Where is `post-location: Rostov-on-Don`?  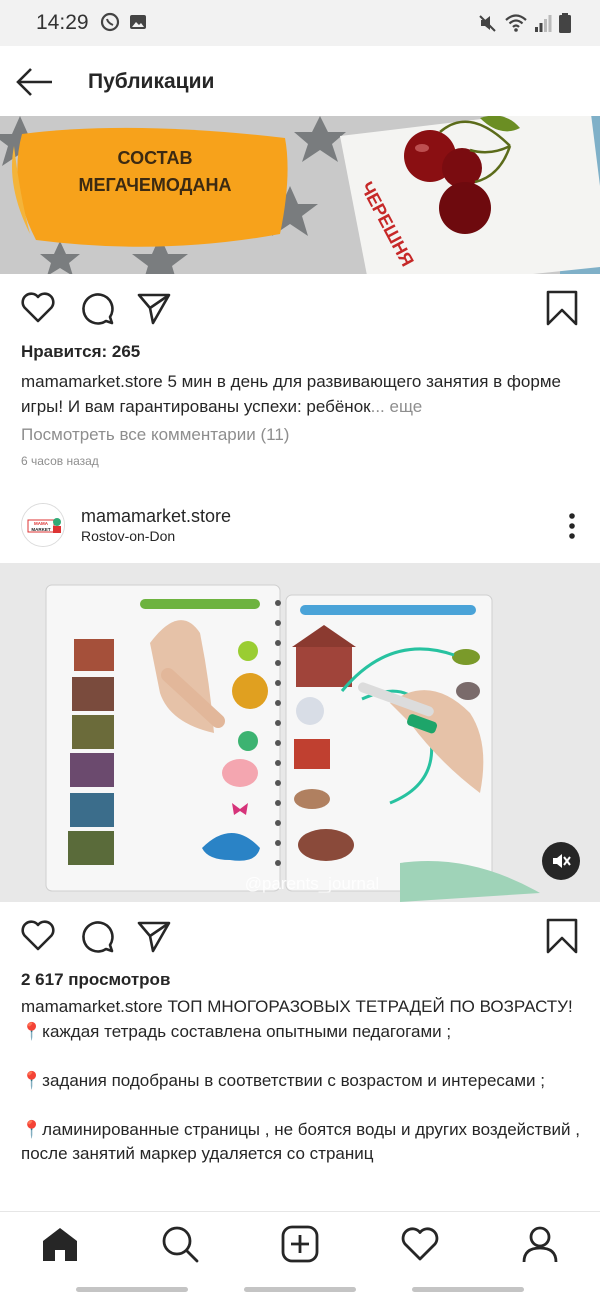
post-location: Rostov-on-Don is located at coordinates (128, 536).